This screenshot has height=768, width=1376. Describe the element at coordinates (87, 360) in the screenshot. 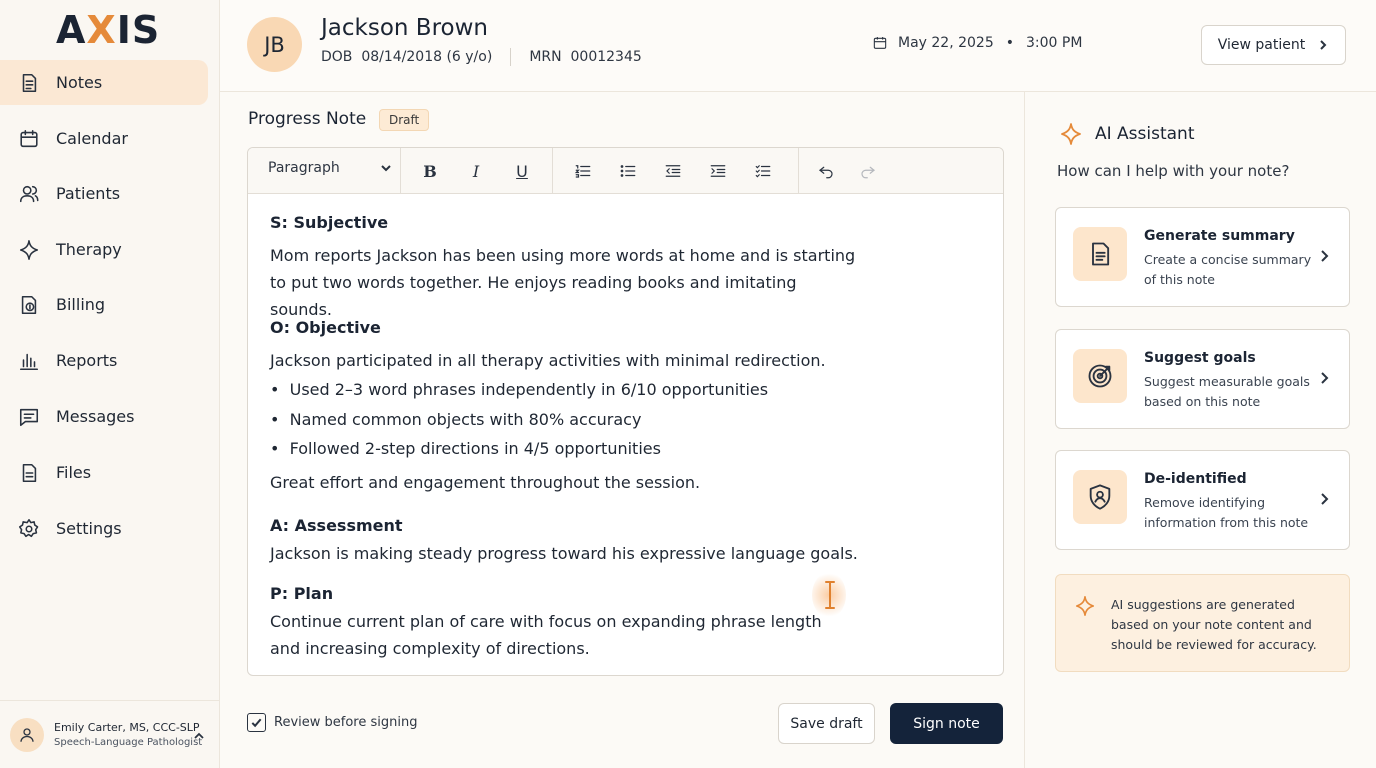

I see `sidebar-item-label: Reports` at that location.